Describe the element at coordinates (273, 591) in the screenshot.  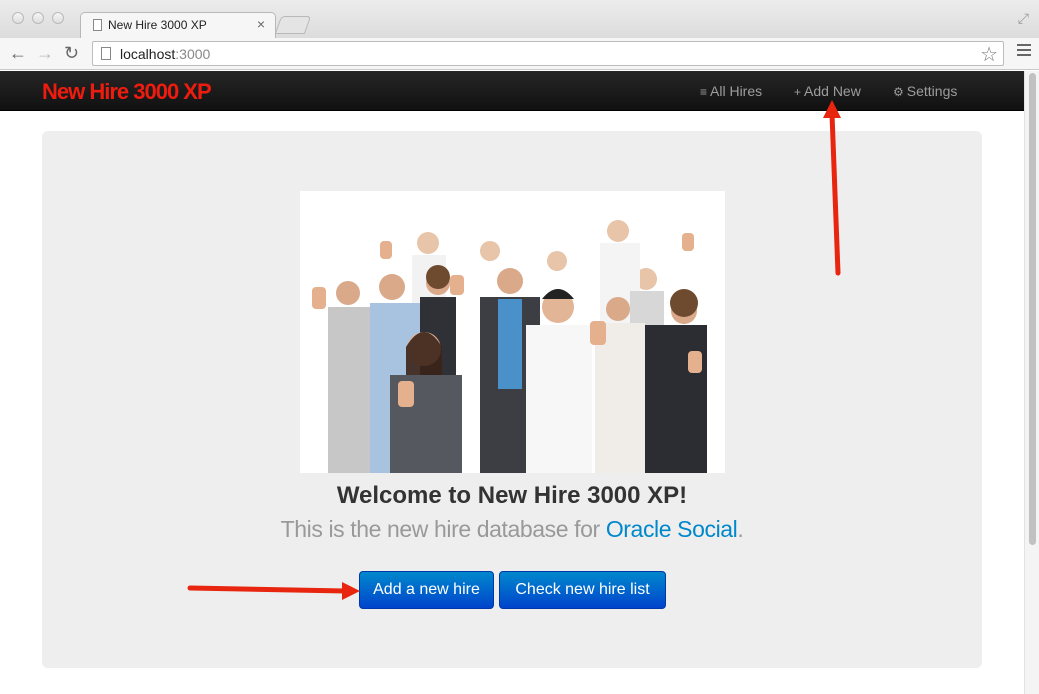
I see `arrow-to-add-hire-button` at that location.